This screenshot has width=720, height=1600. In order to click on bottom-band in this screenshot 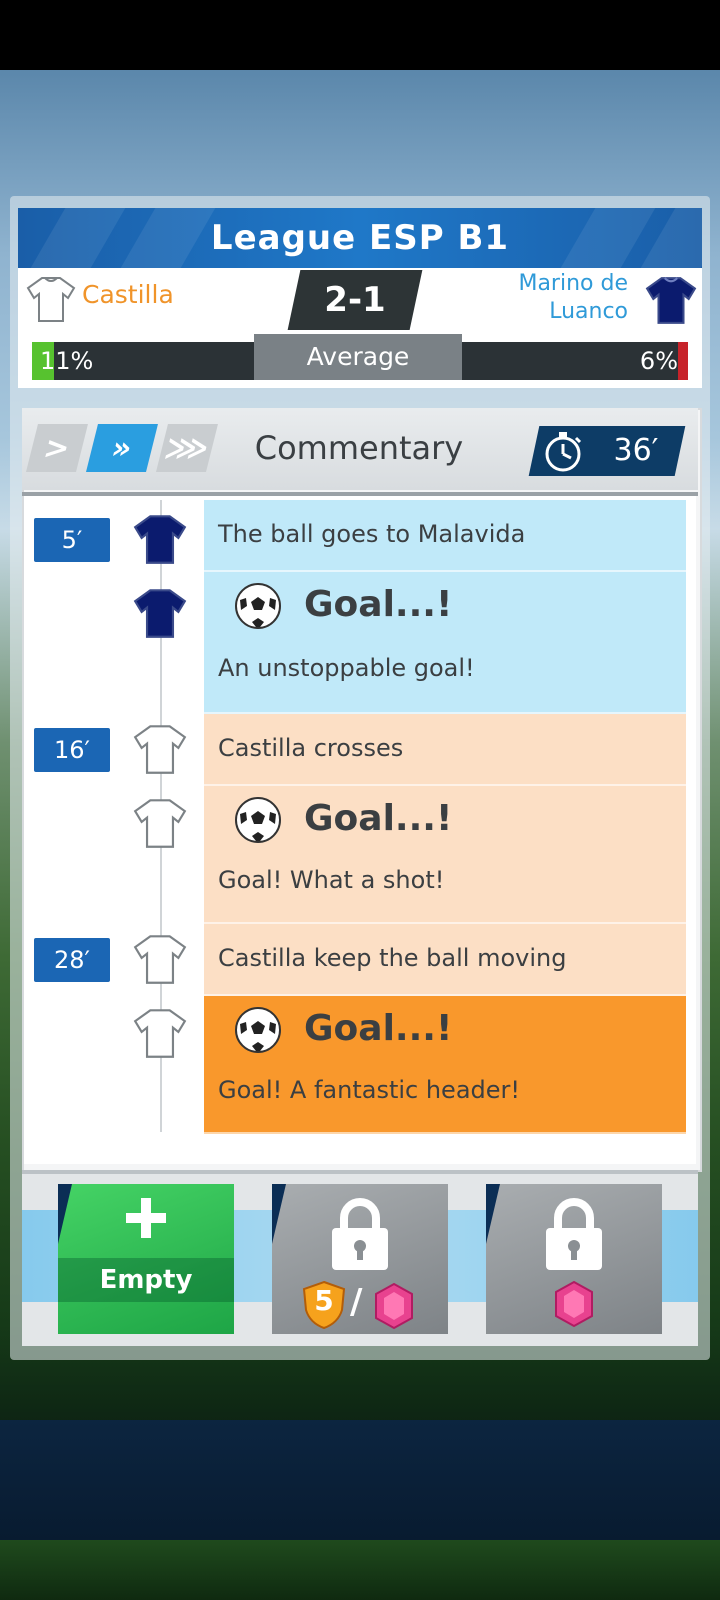, I will do `click(360, 1480)`.